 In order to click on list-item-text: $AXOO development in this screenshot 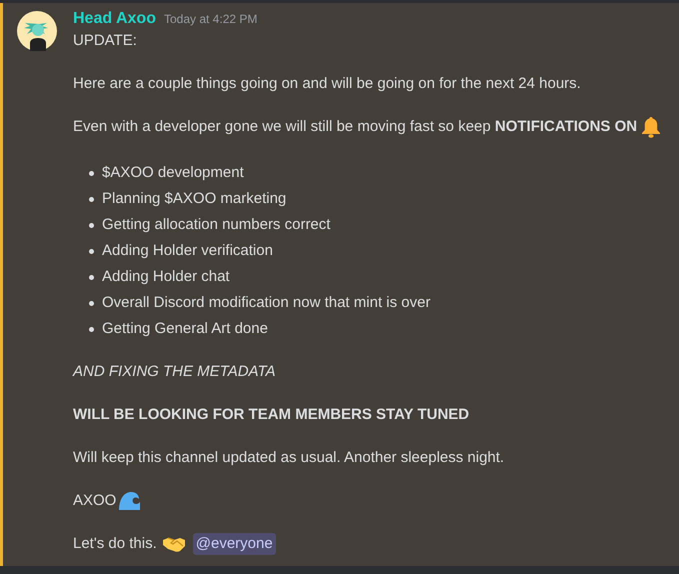, I will do `click(173, 173)`.